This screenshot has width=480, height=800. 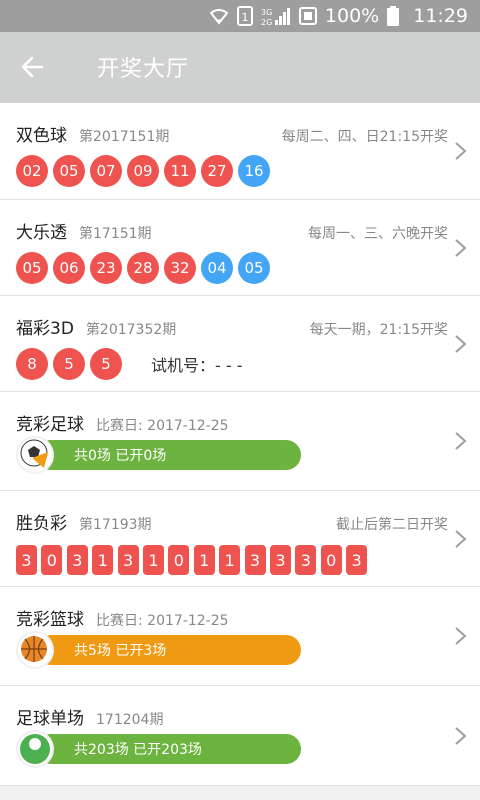 What do you see at coordinates (115, 525) in the screenshot?
I see `lottery-issue: 第17193期` at bounding box center [115, 525].